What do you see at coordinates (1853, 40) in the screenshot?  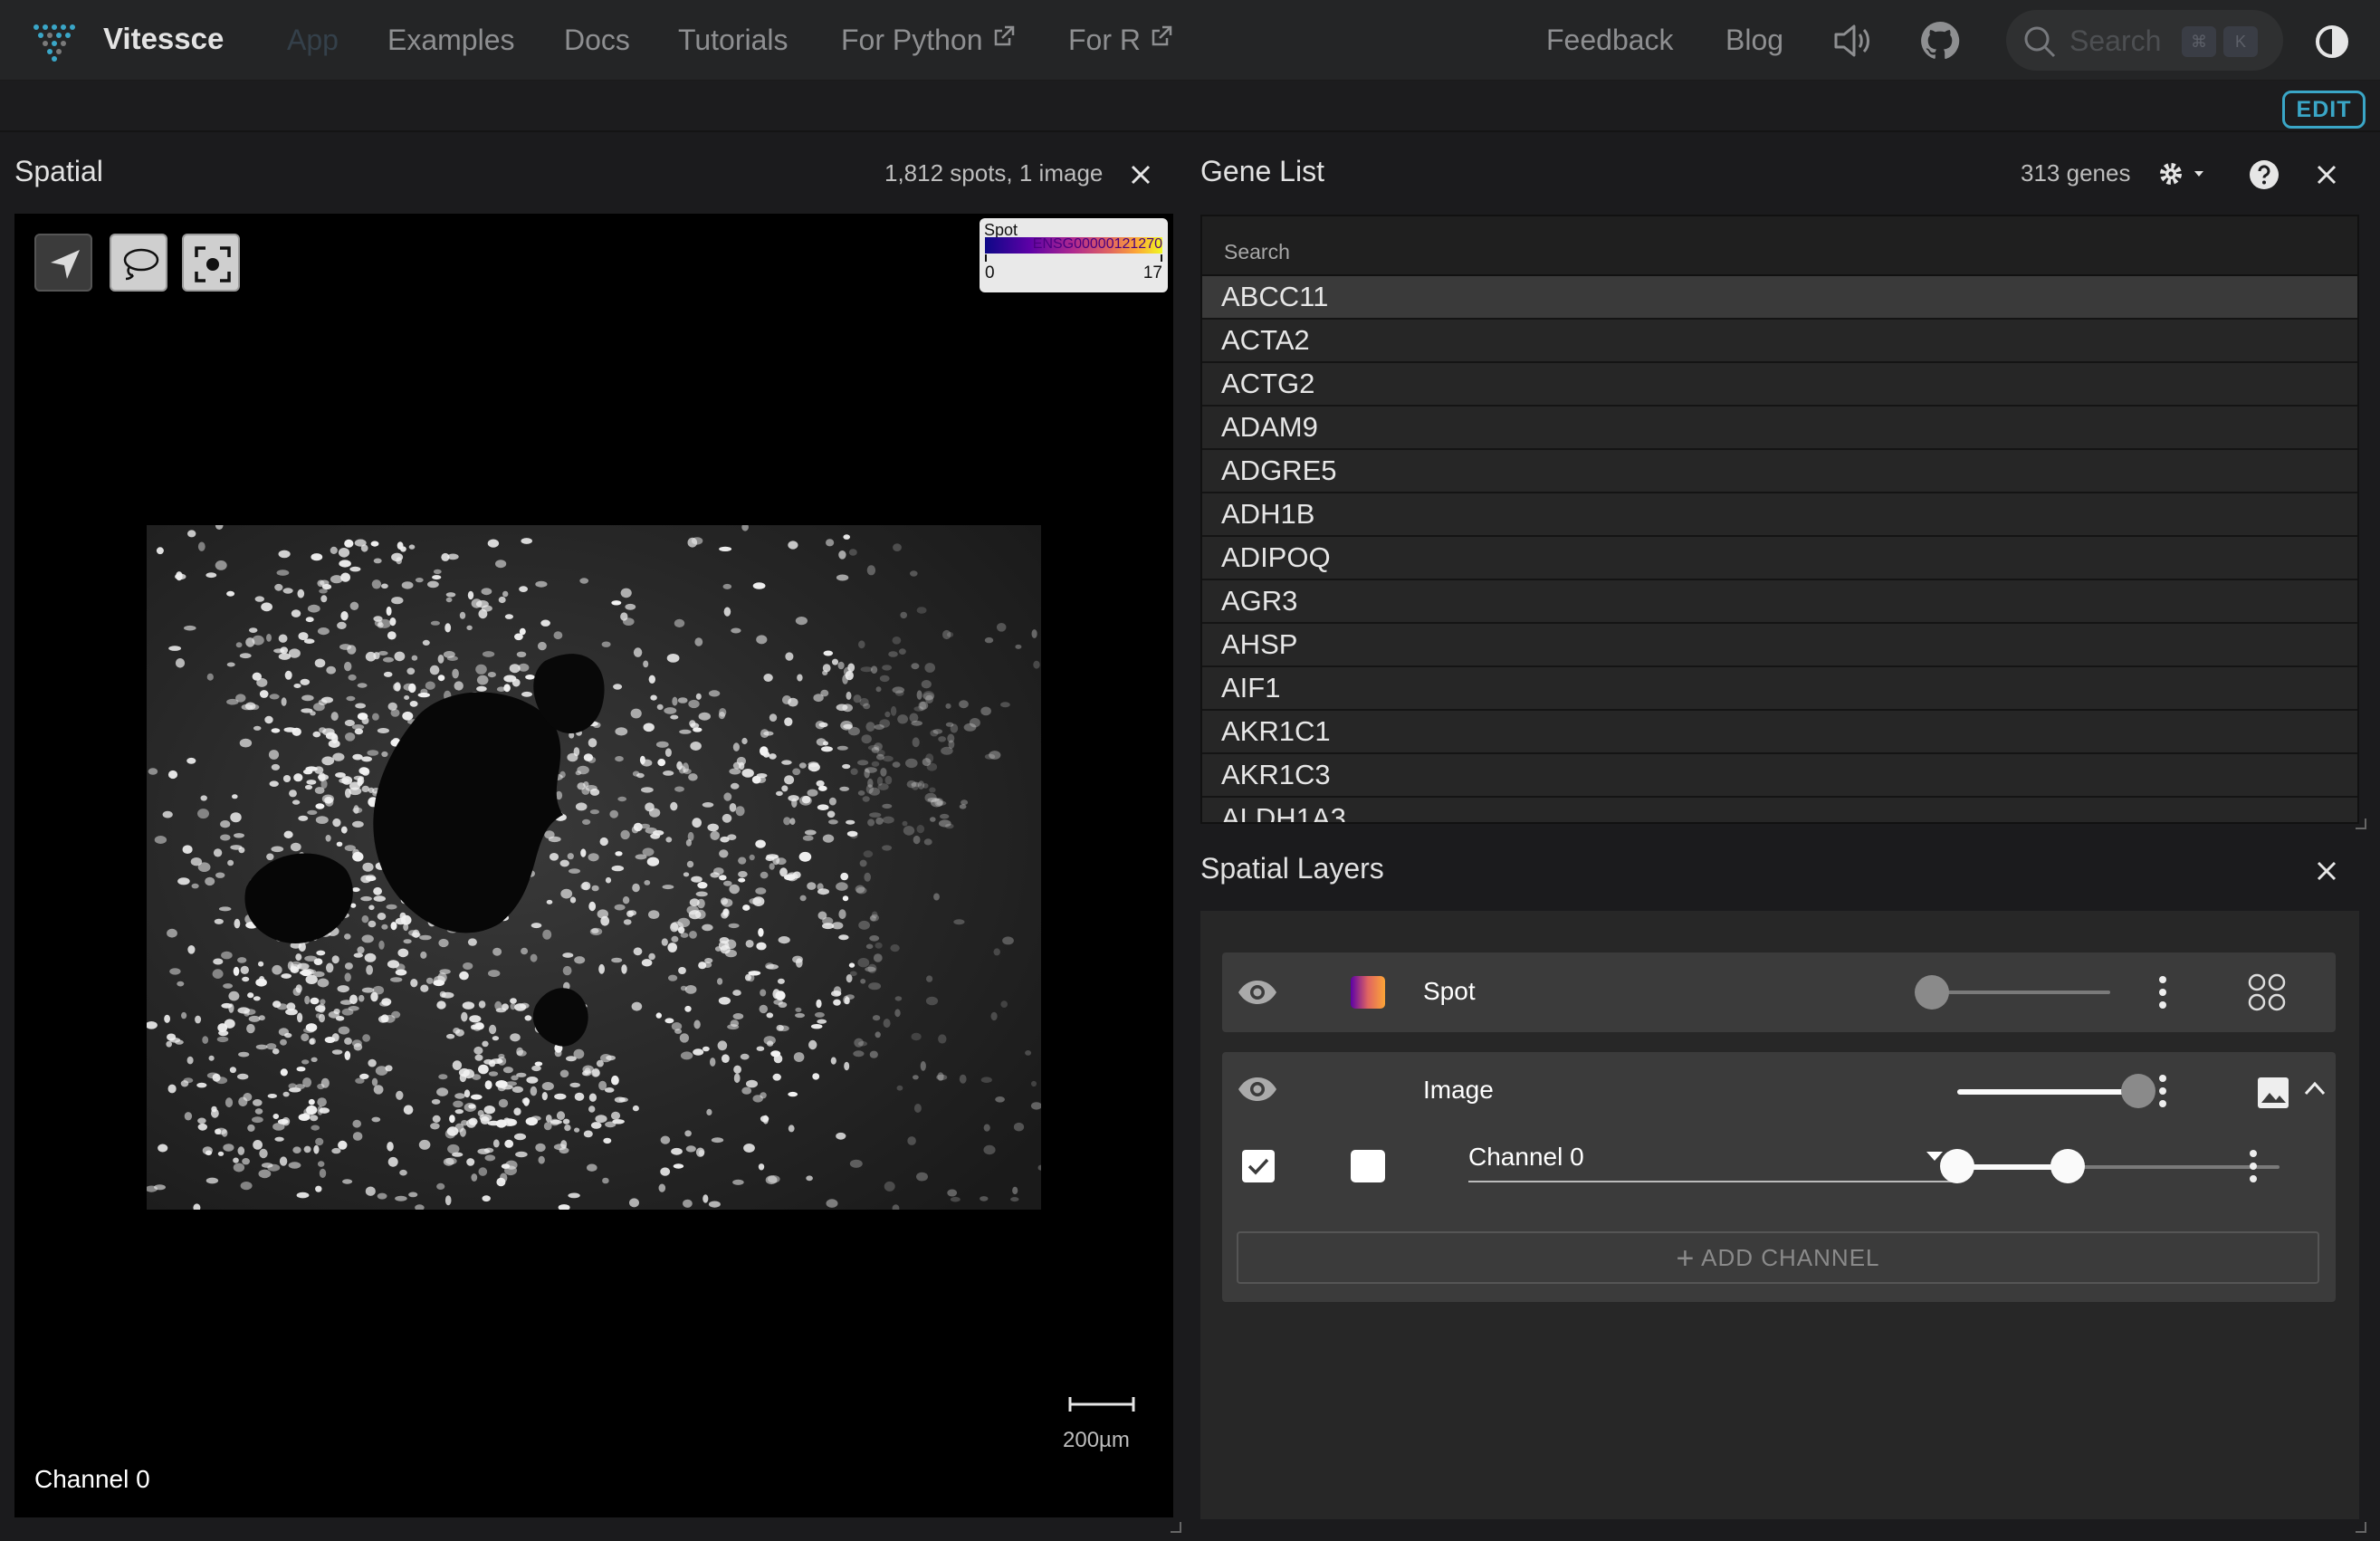 I see `speaker-icon` at bounding box center [1853, 40].